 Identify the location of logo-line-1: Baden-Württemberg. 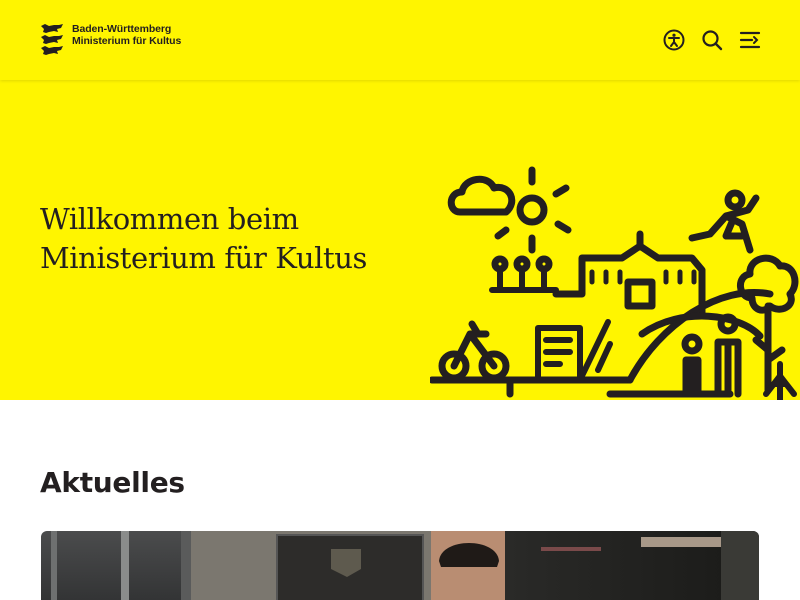
(122, 29).